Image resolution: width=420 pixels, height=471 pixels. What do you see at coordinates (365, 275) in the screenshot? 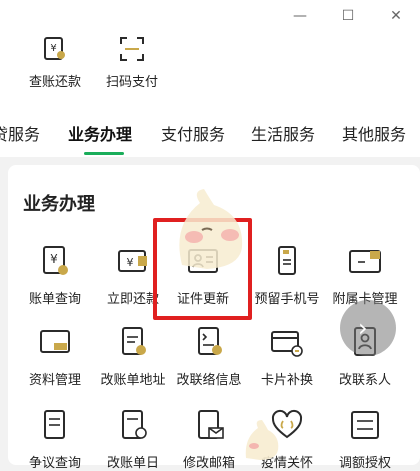
I see `item-supplementary-card: 附属卡管理` at bounding box center [365, 275].